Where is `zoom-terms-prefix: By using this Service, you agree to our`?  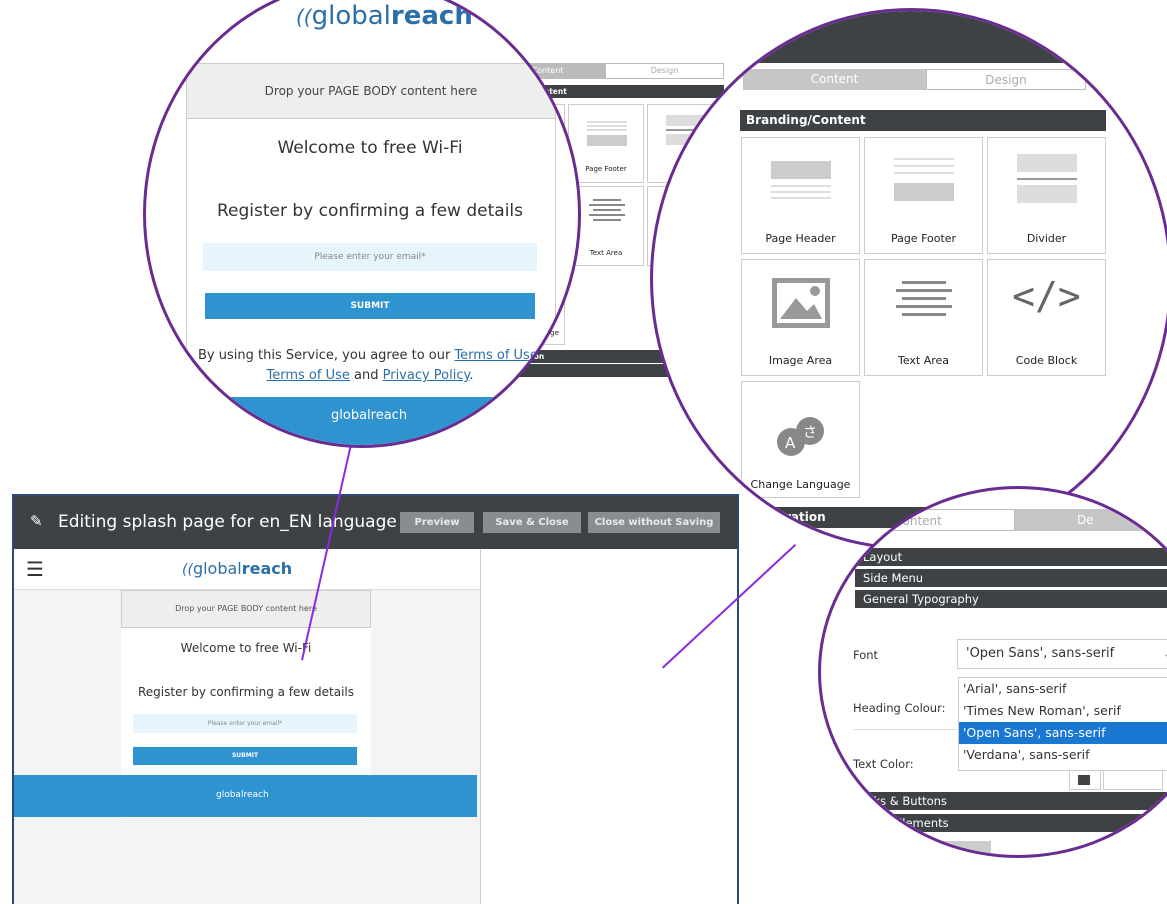
zoom-terms-prefix: By using this Service, you agree to our is located at coordinates (326, 355).